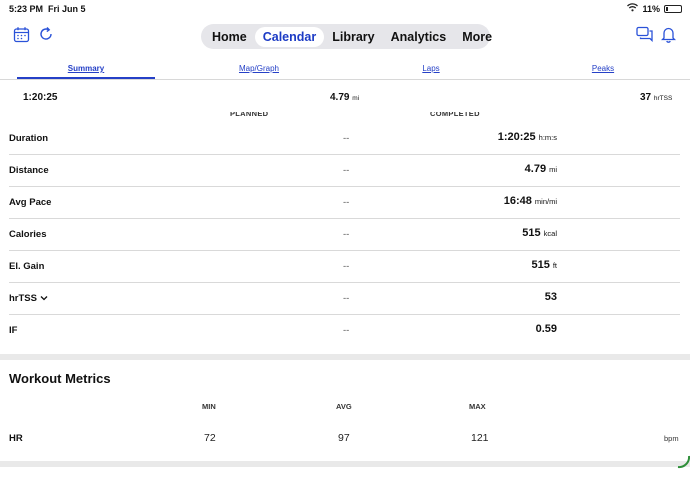 This screenshot has width=690, height=479. I want to click on row-label: Duration, so click(29, 138).